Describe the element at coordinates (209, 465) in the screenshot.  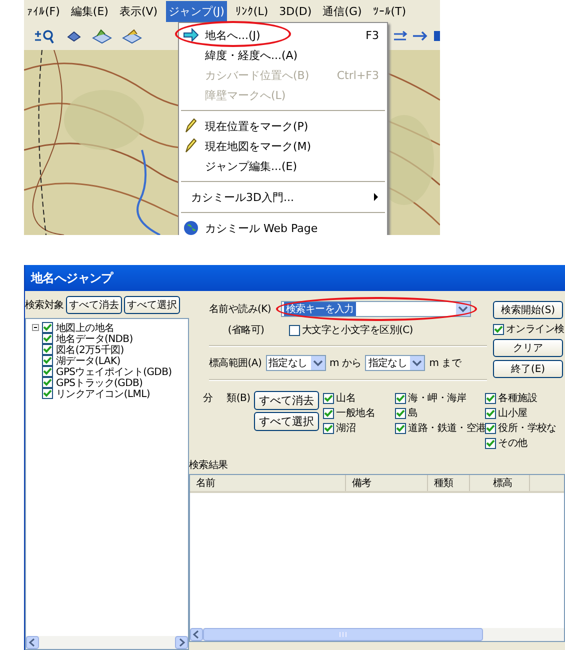
I see `section-label: 検索結果` at that location.